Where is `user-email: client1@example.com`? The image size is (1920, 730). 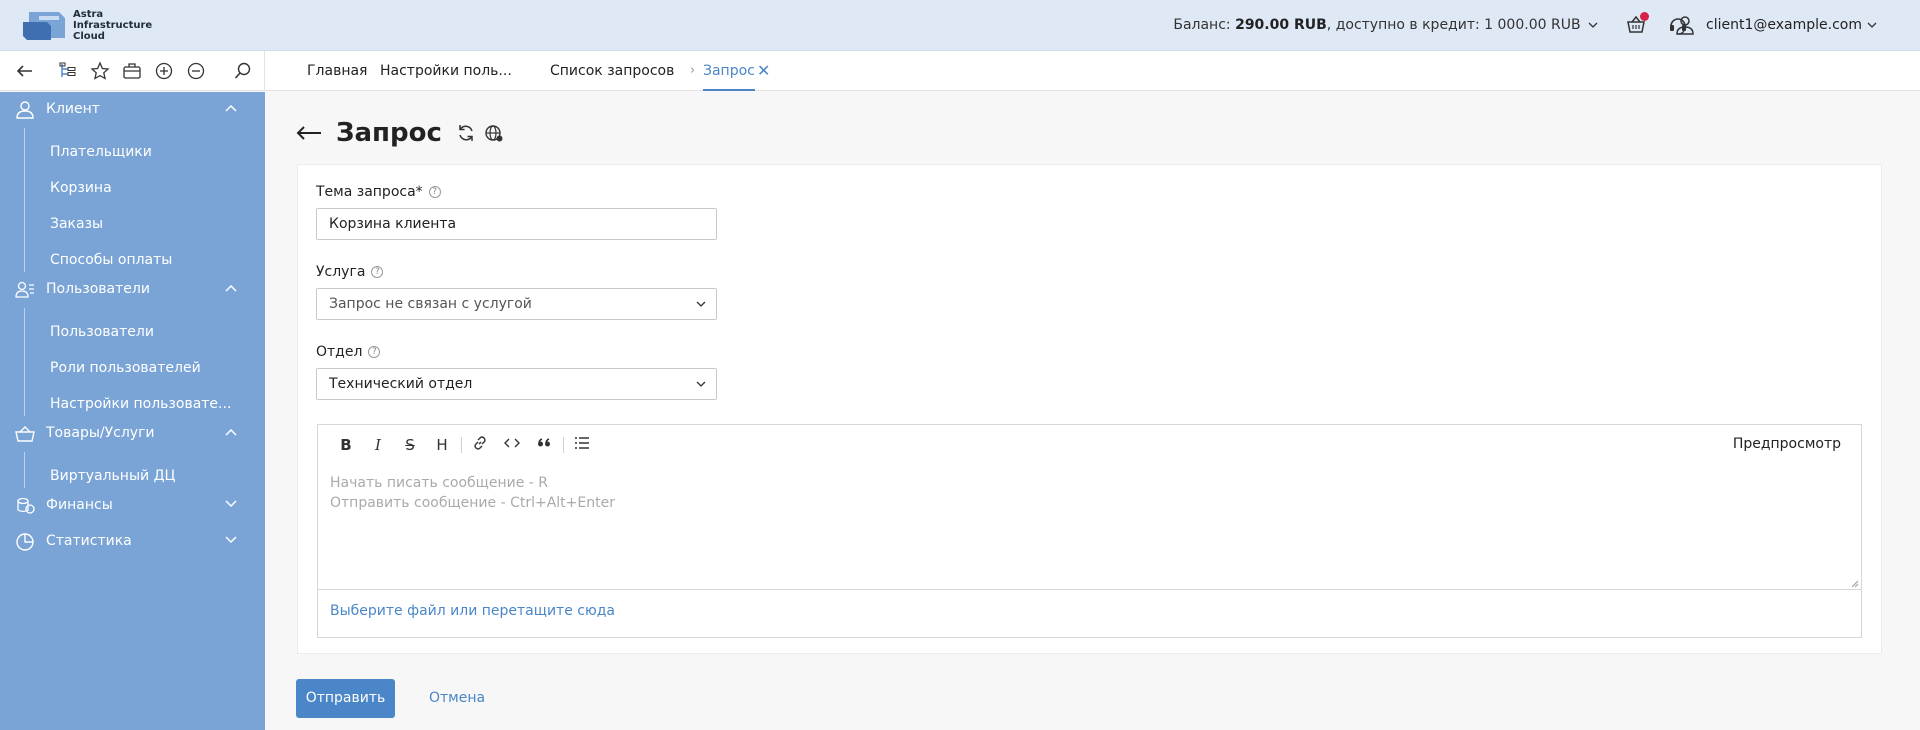
user-email: client1@example.com is located at coordinates (1784, 25).